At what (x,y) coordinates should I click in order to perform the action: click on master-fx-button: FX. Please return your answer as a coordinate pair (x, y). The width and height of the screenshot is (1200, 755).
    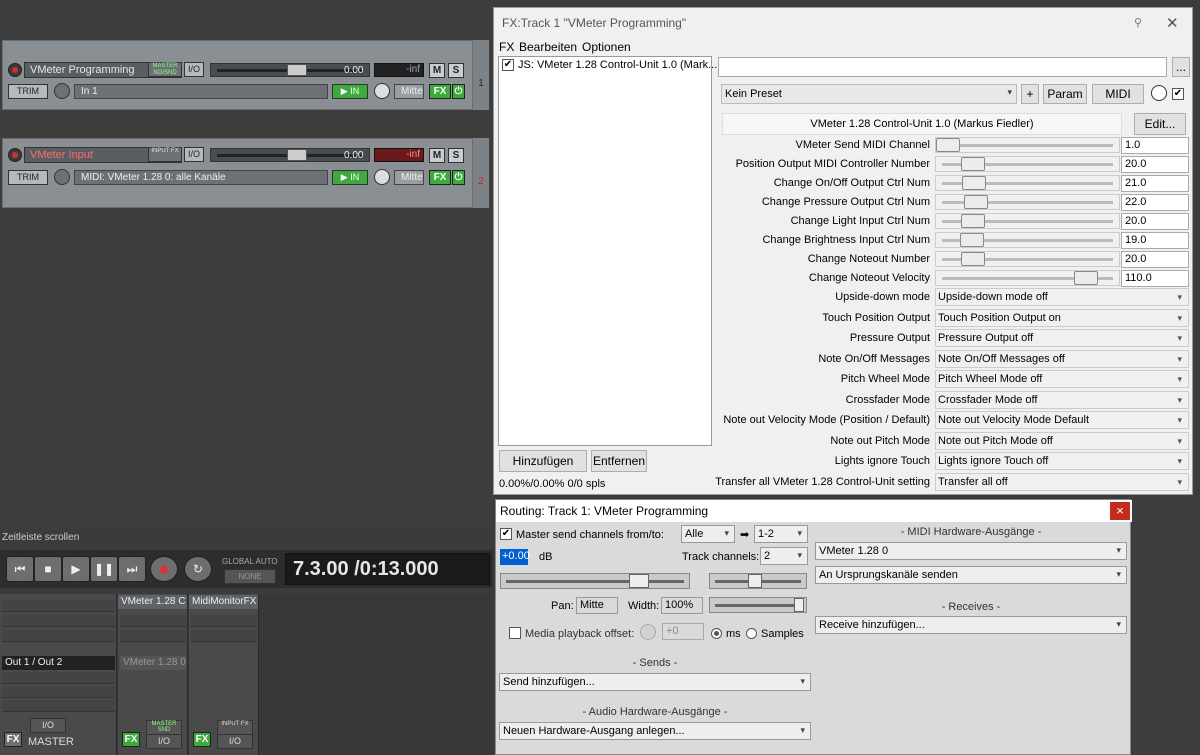
    Looking at the image, I should click on (13, 739).